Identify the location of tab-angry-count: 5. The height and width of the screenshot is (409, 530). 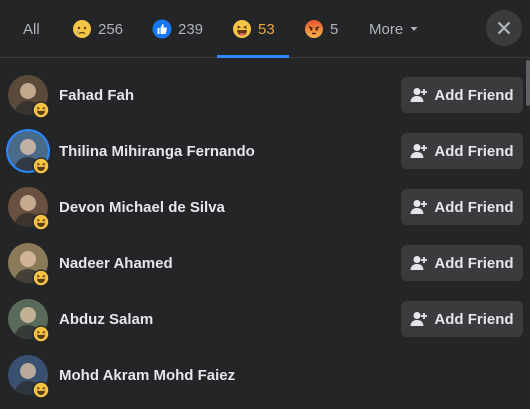
(334, 29).